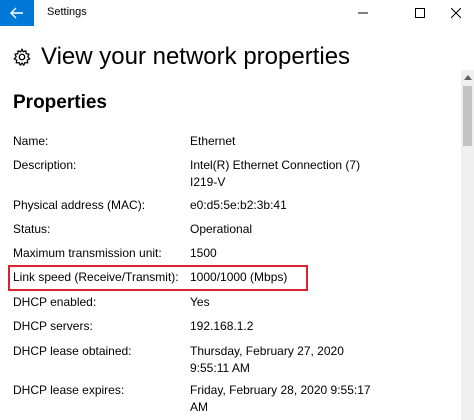 The image size is (474, 420). Describe the element at coordinates (467, 245) in the screenshot. I see `scrollbar` at that location.